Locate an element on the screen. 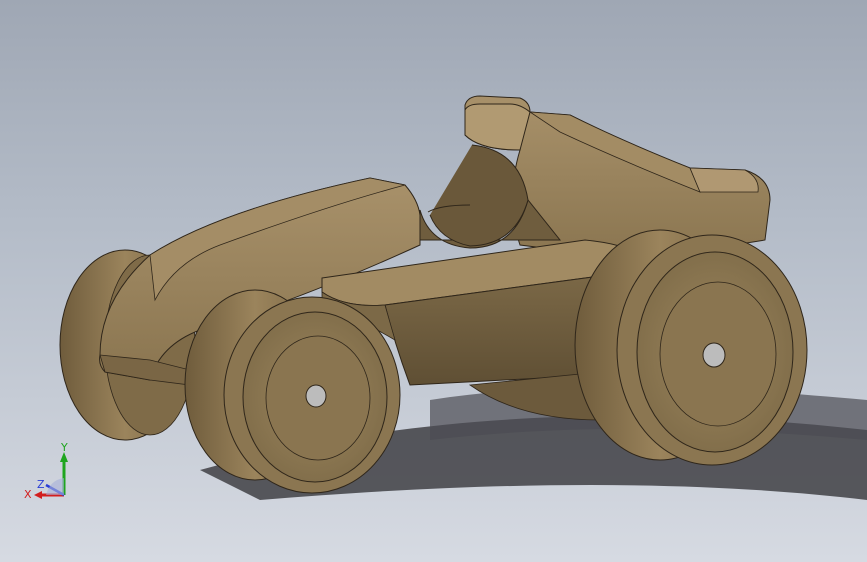 The image size is (867, 562). x-axis-label: X is located at coordinates (28, 494).